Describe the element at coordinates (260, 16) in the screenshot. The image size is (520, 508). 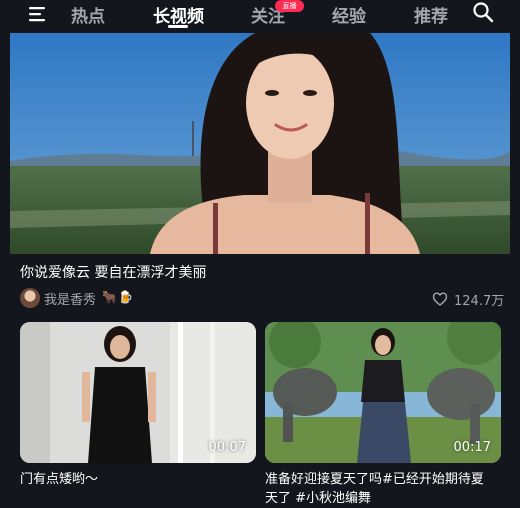
I see `top-nav-bar: 热点 长视频 关注 直播 经验 推荐` at that location.